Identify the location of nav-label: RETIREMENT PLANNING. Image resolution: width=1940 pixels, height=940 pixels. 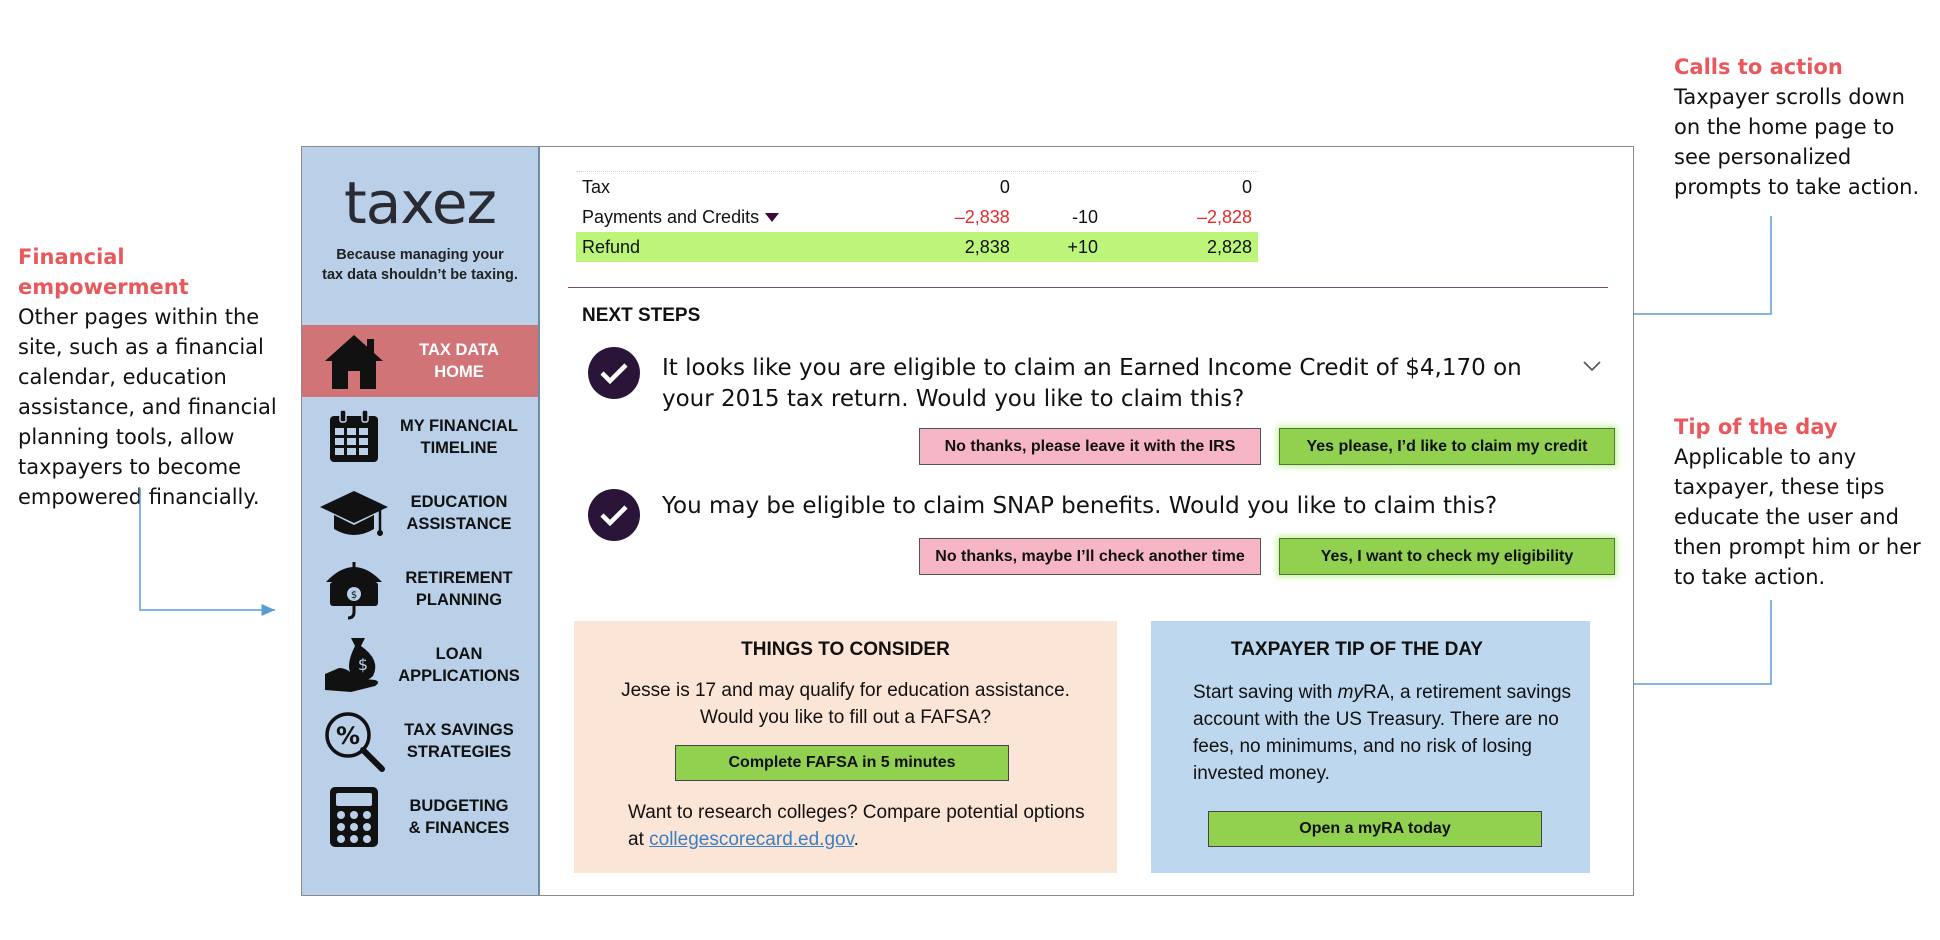
(459, 589).